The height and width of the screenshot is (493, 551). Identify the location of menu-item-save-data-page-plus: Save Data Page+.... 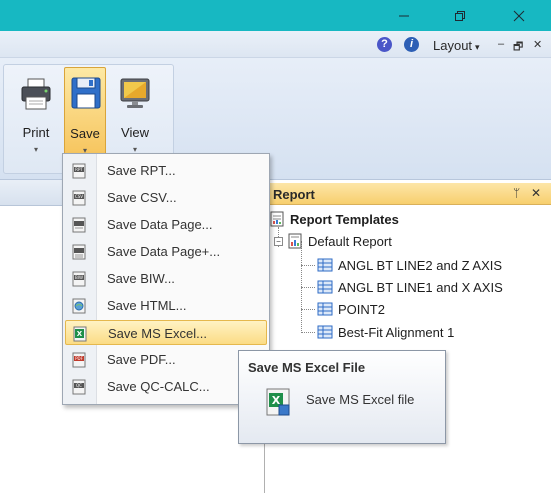
(166, 251).